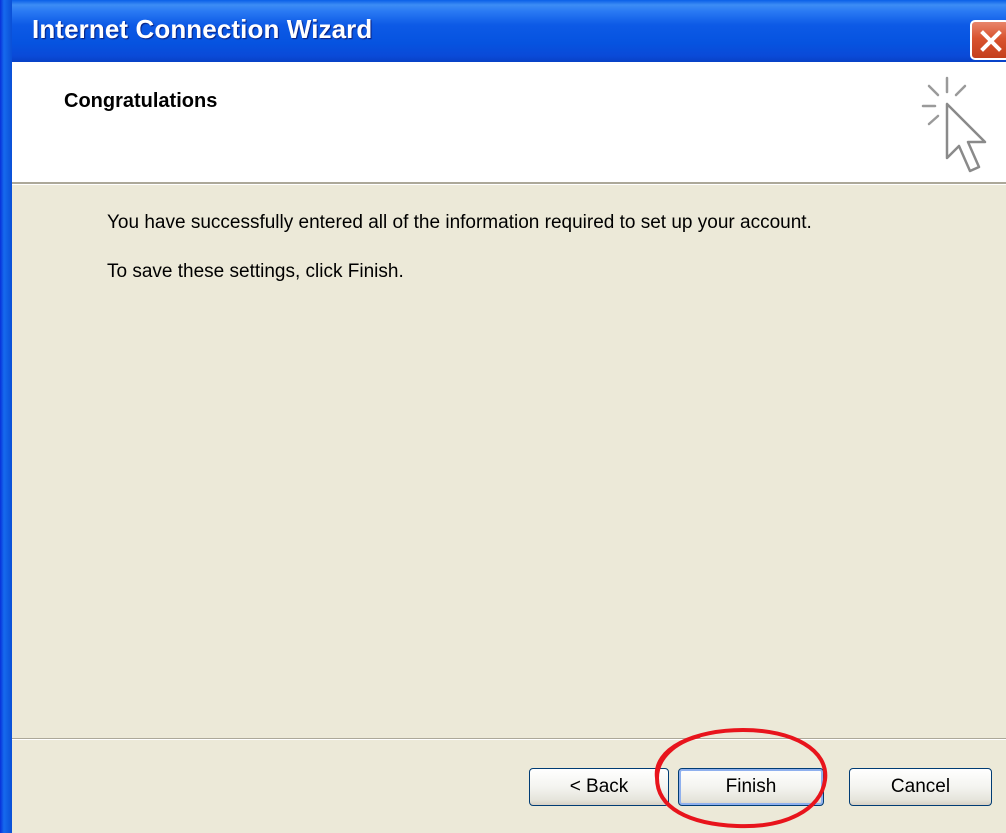 The image size is (1006, 833). I want to click on cancel-button: Cancel, so click(920, 787).